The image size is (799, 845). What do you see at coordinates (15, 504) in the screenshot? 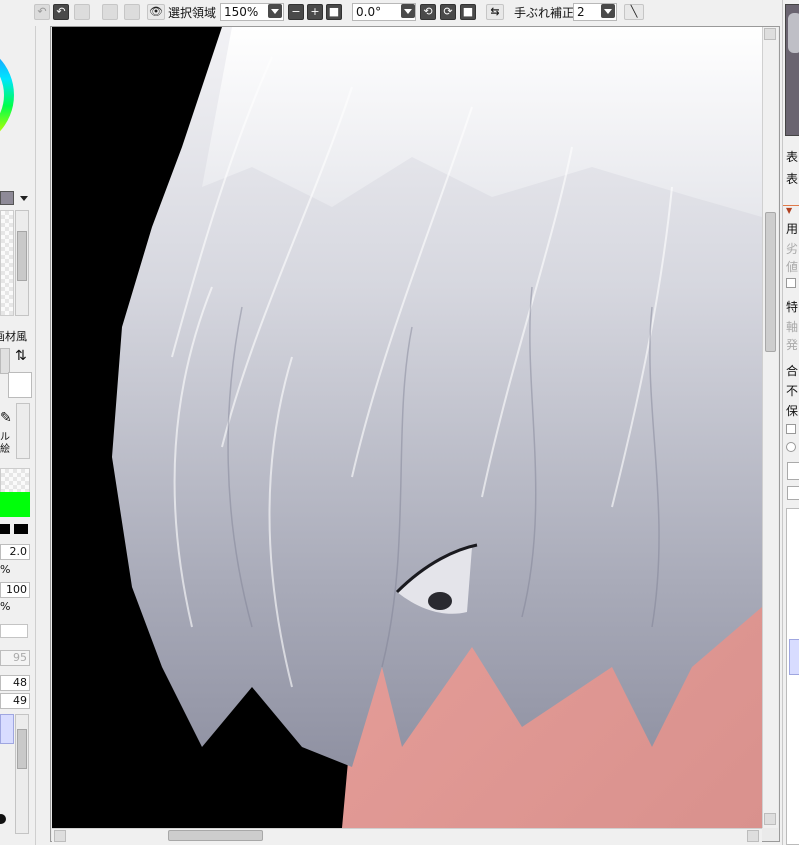
I see `brush-color-bar` at bounding box center [15, 504].